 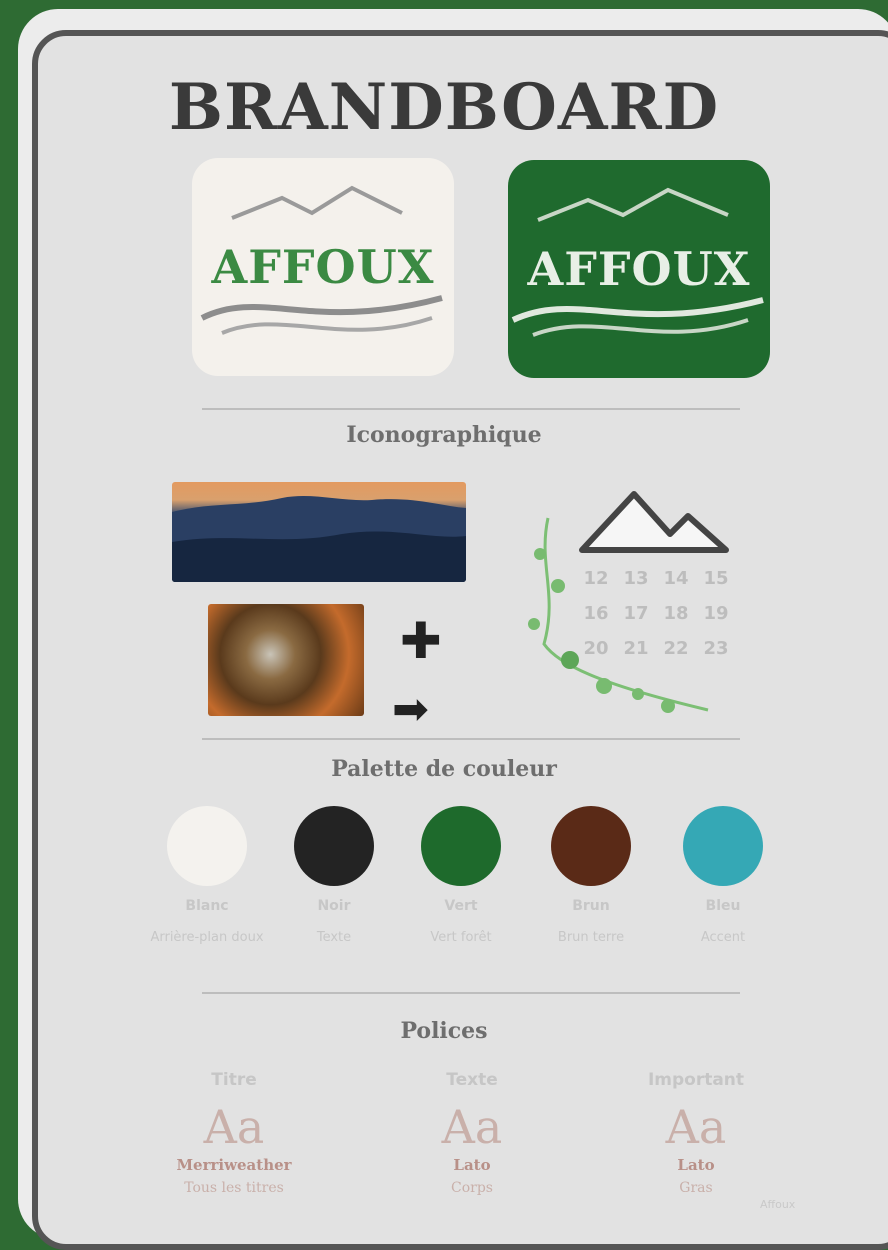 I want to click on color-name: Noir, so click(x=334, y=906).